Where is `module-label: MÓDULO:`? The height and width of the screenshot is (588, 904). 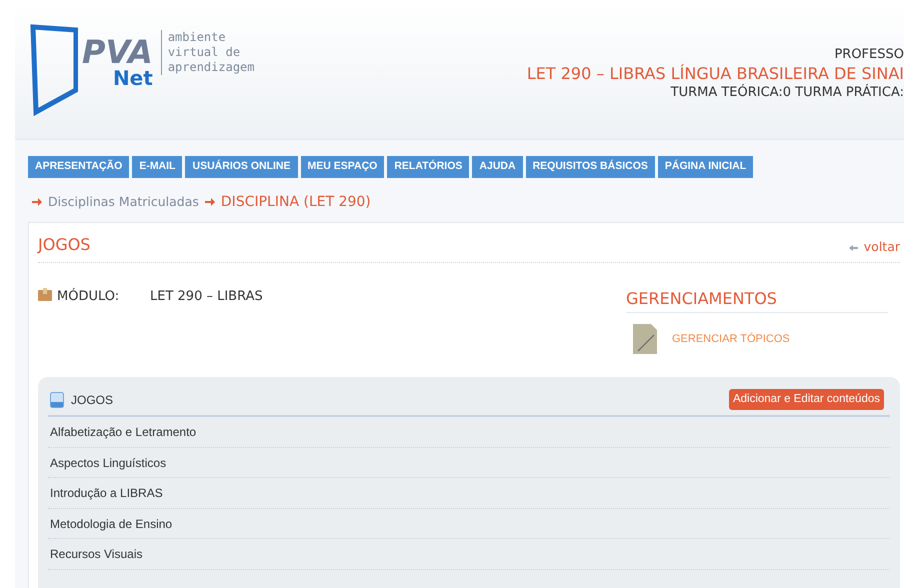
module-label: MÓDULO: is located at coordinates (88, 296).